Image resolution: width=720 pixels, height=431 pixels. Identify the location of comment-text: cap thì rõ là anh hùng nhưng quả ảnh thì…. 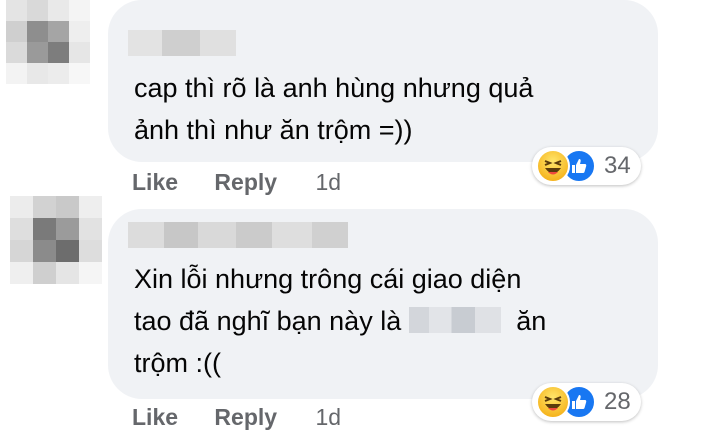
(333, 109).